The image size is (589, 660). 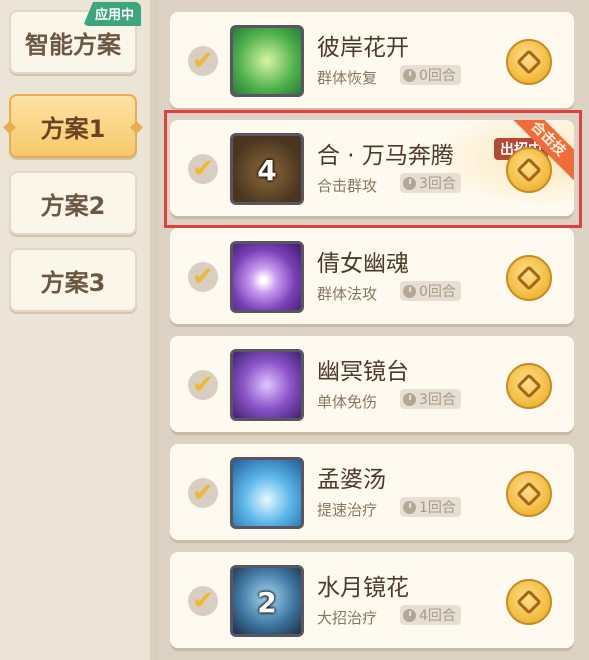 What do you see at coordinates (267, 493) in the screenshot?
I see `blue-soup-icon` at bounding box center [267, 493].